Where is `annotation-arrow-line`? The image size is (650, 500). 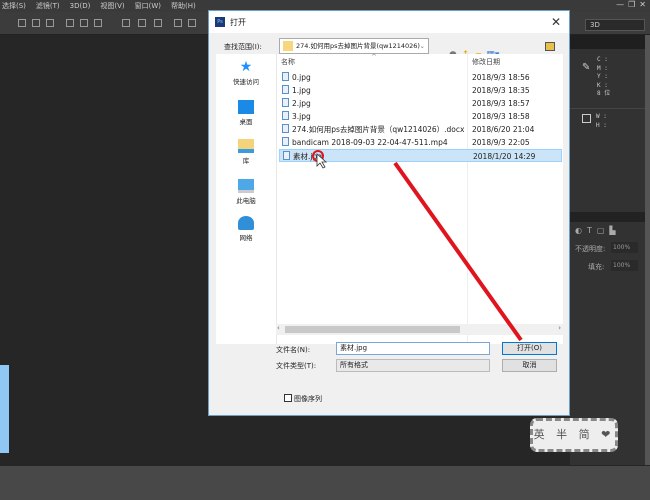 annotation-arrow-line is located at coordinates (458, 251).